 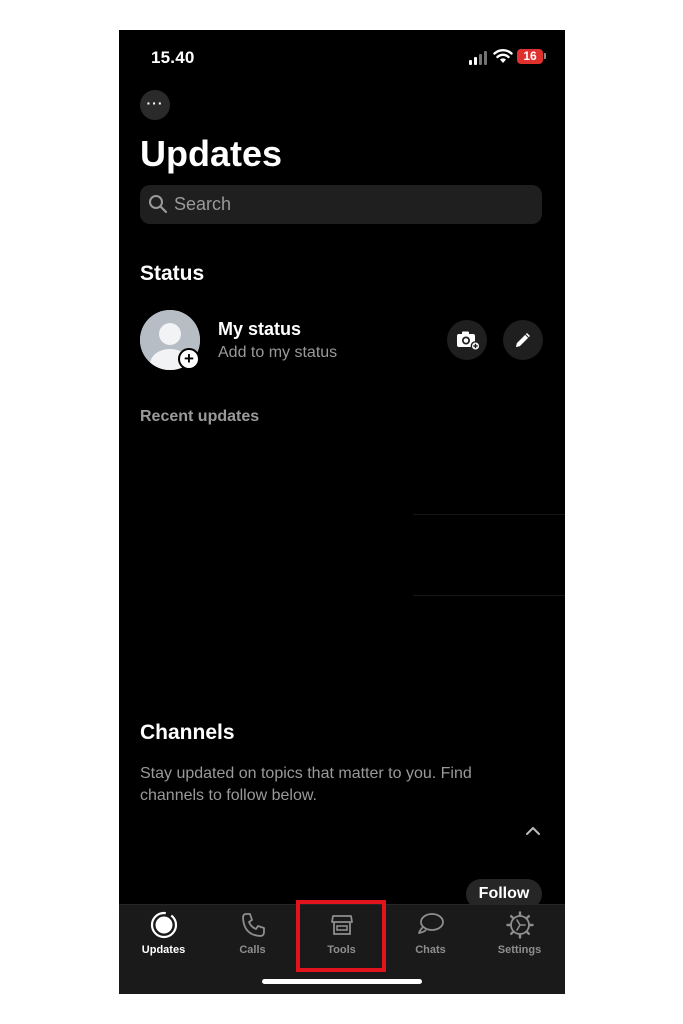 I want to click on ellipsis-icon: ···, so click(x=155, y=103).